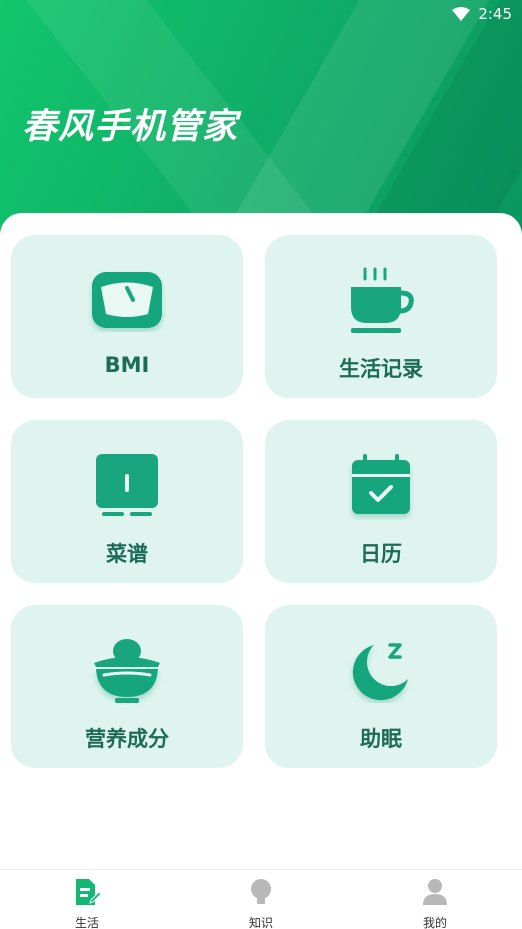 The height and width of the screenshot is (929, 522). What do you see at coordinates (261, 14) in the screenshot?
I see `status-bar: 2:45` at bounding box center [261, 14].